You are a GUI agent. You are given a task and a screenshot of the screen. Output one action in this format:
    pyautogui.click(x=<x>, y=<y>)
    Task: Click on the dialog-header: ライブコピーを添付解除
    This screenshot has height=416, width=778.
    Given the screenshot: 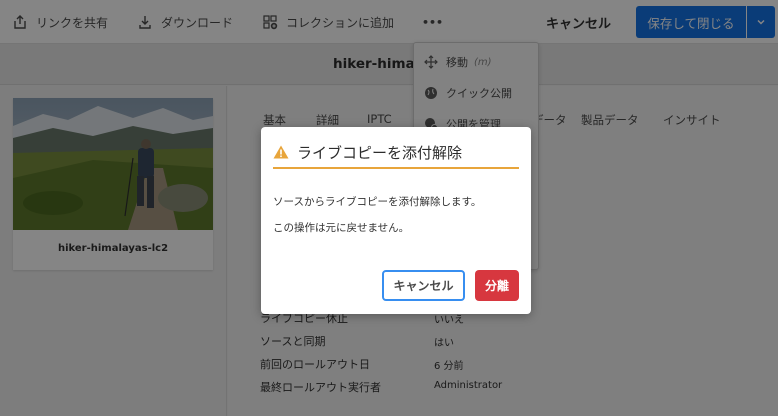 What is the action you would take?
    pyautogui.click(x=396, y=153)
    